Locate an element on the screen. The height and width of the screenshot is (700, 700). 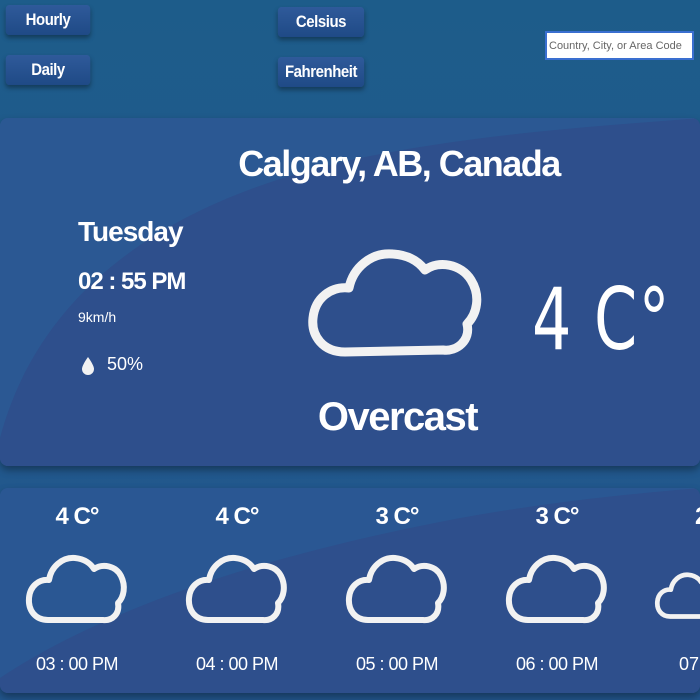
hourly-time: 06 : 00 PM is located at coordinates (557, 664).